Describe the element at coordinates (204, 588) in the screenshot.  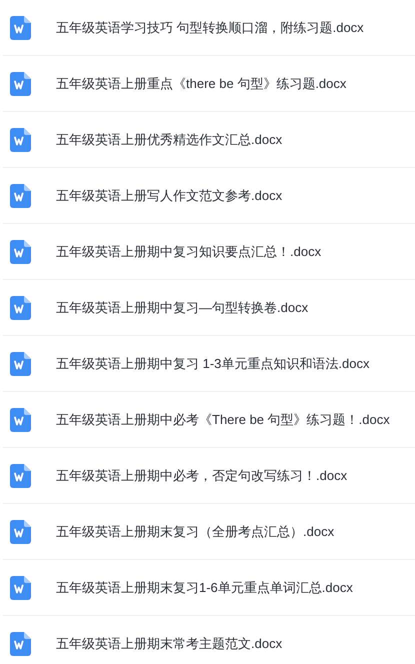
I see `file-name: 五年级英语上册期末复习1-6单元重点单词汇总.docx` at that location.